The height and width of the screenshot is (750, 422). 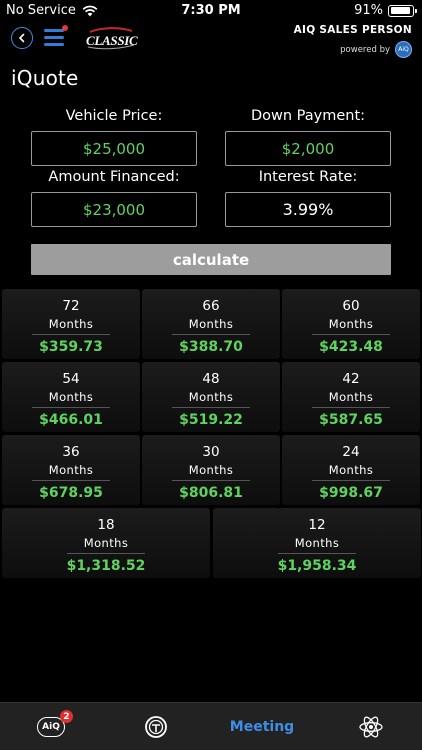 What do you see at coordinates (385, 10) in the screenshot?
I see `status-right: 91%` at bounding box center [385, 10].